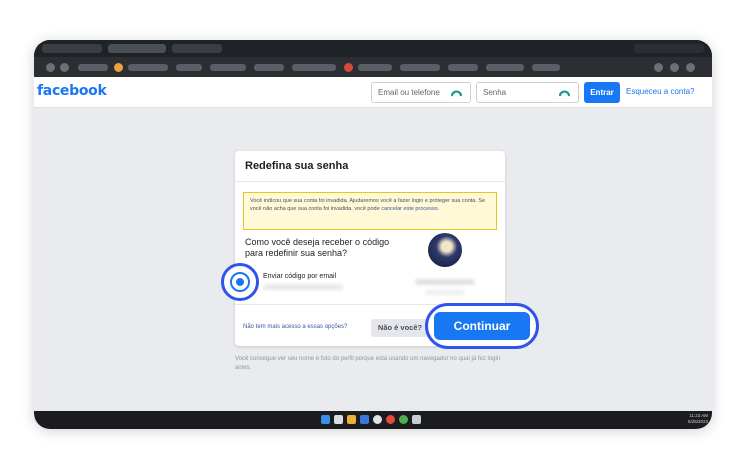 Image resolution: width=750 pixels, height=469 pixels. Describe the element at coordinates (373, 48) in the screenshot. I see `browser-tab-strip` at that location.